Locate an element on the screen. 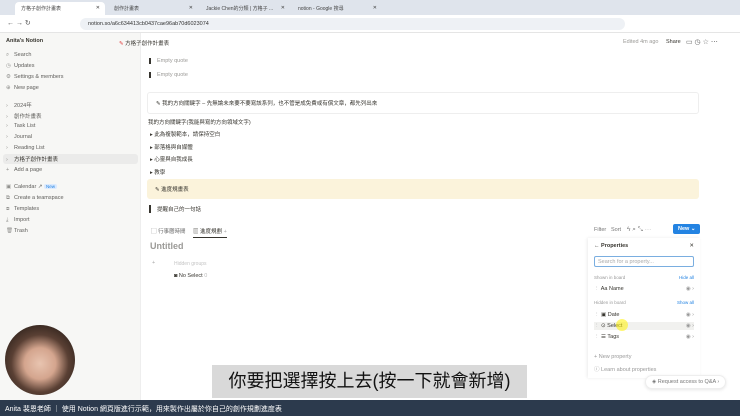 Image resolution: width=740 pixels, height=416 pixels. view-tab: ▢ 行事曆時間 is located at coordinates (168, 231).